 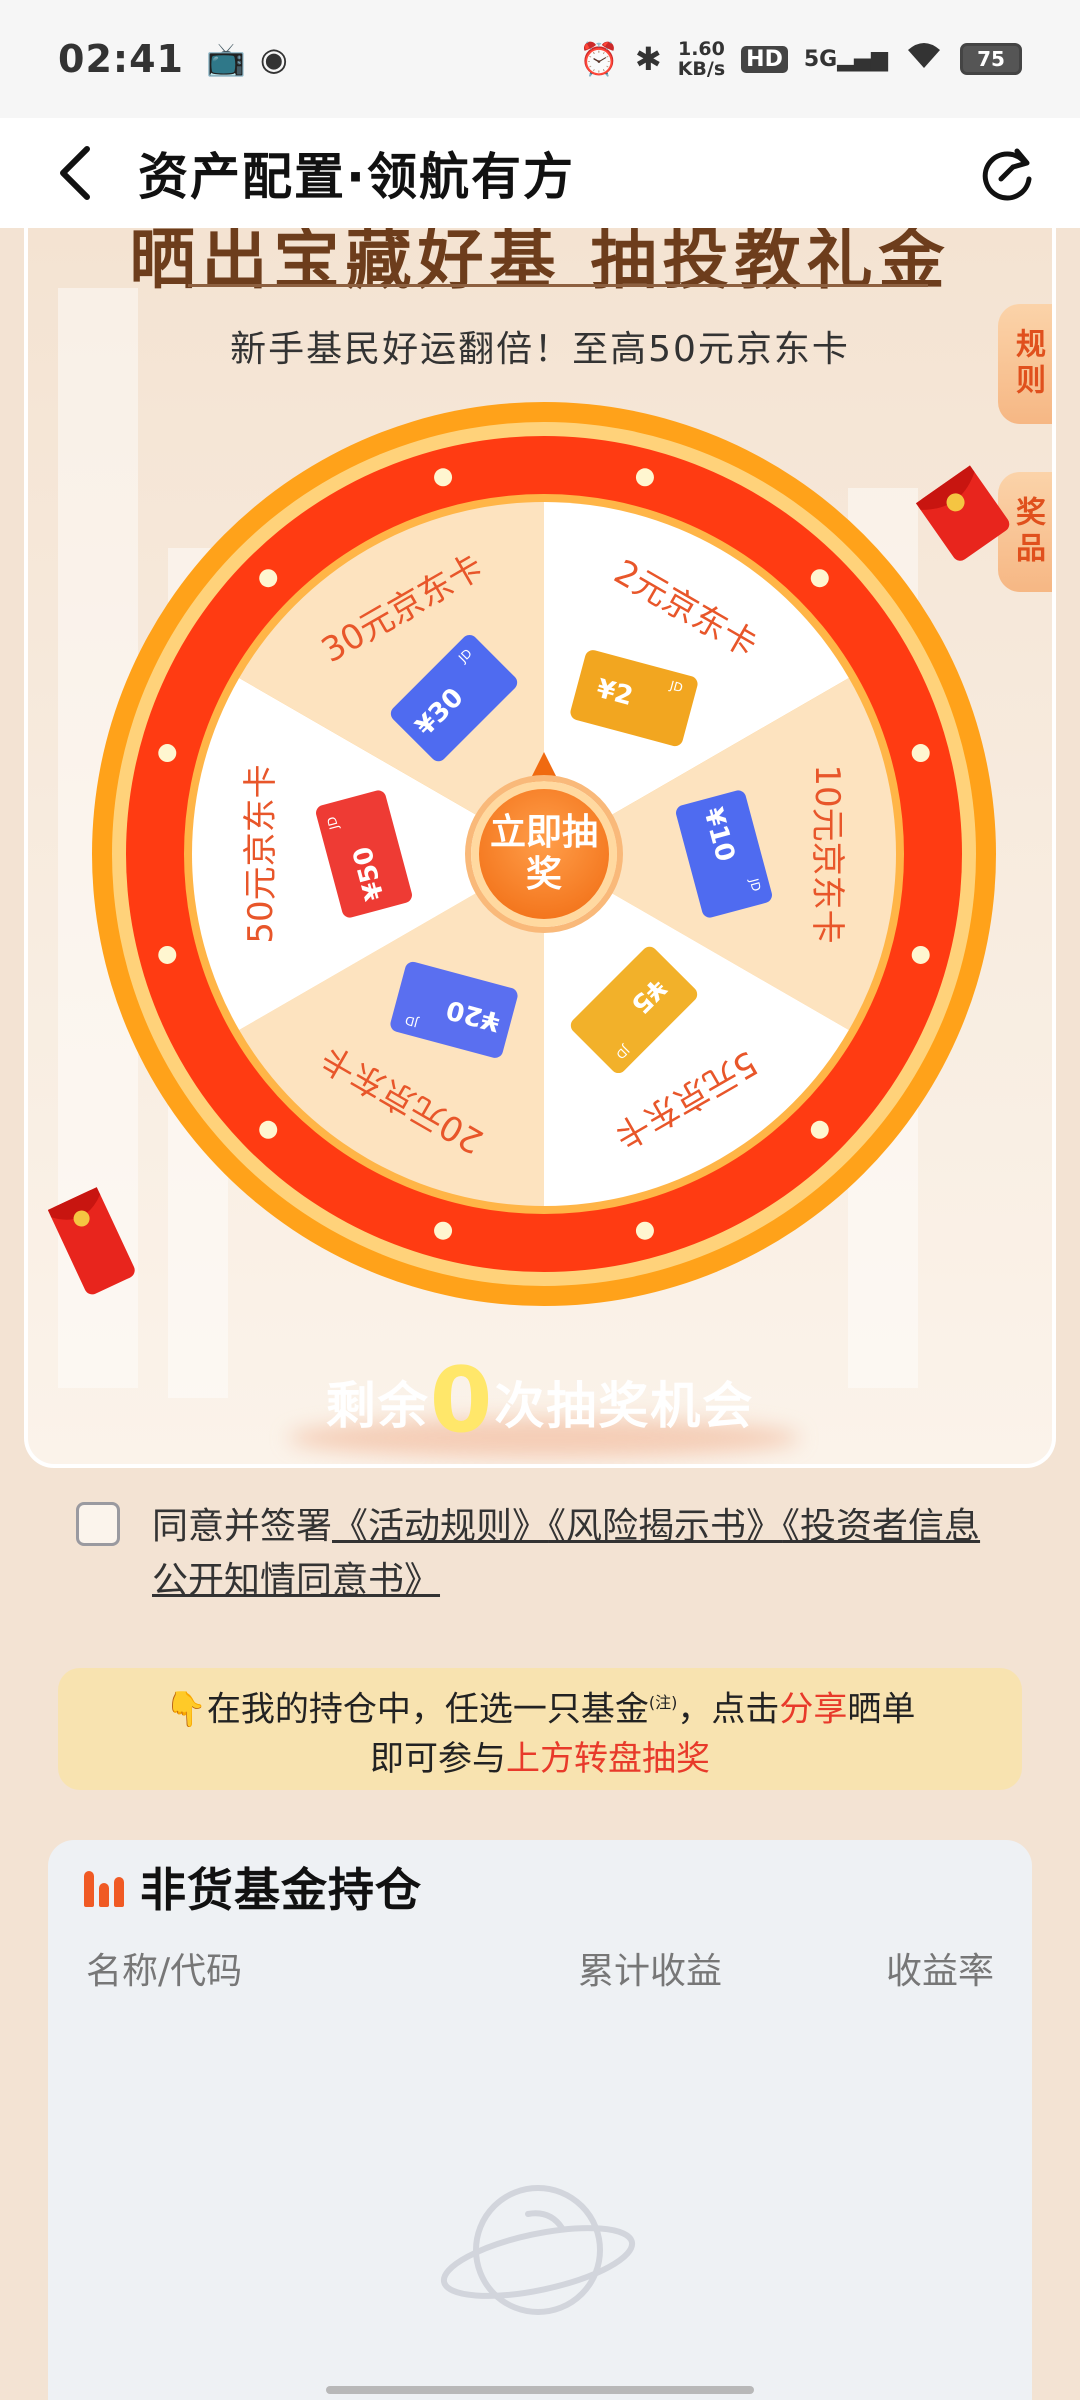 What do you see at coordinates (845, 59) in the screenshot?
I see `signal-icon: 5G▂▄▆` at bounding box center [845, 59].